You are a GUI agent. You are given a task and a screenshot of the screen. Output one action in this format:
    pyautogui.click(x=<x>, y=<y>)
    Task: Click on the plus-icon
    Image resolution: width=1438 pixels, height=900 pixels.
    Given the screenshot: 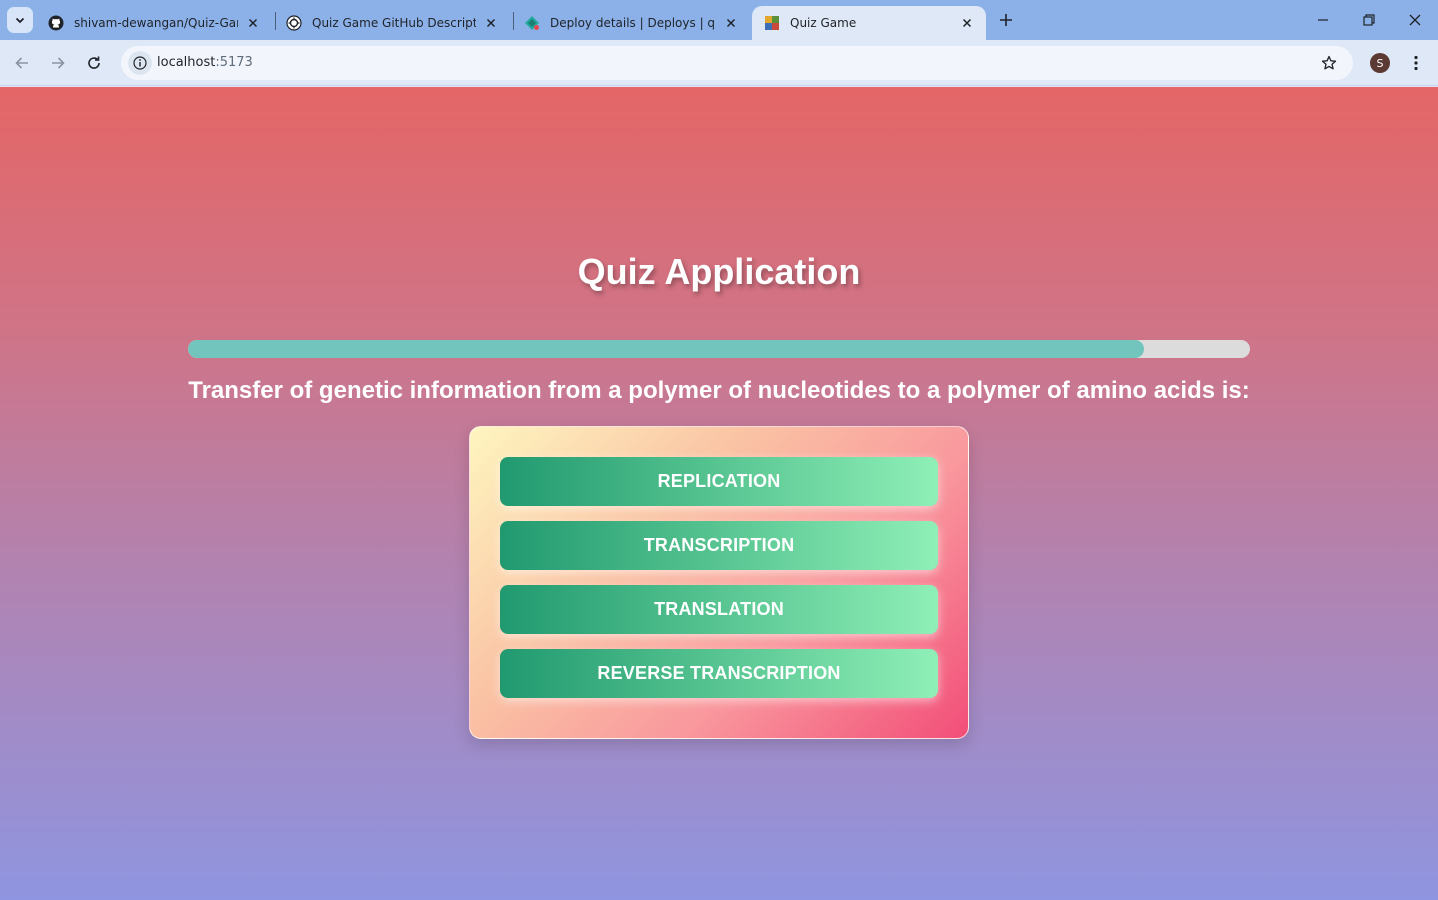 What is the action you would take?
    pyautogui.click(x=1006, y=20)
    